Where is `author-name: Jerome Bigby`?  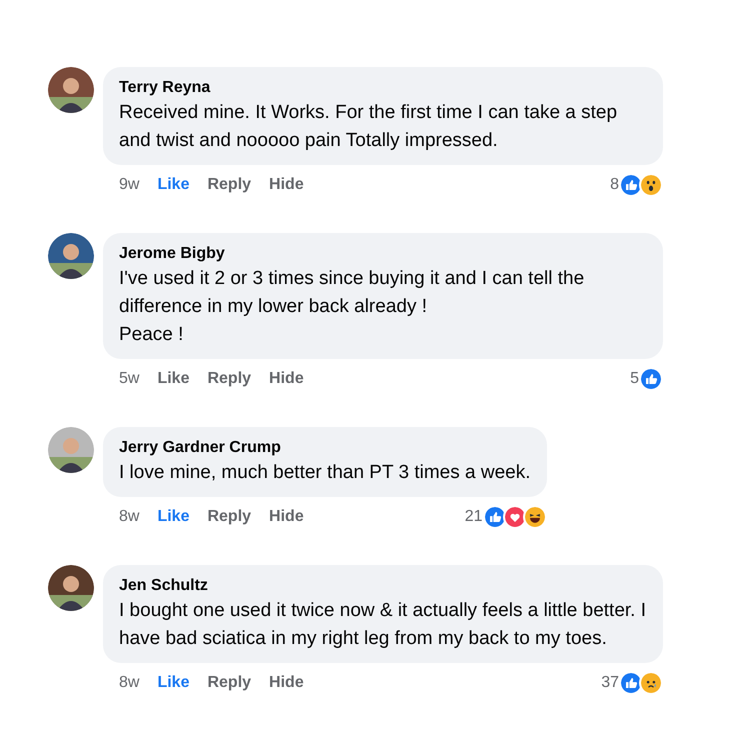
author-name: Jerome Bigby is located at coordinates (383, 254).